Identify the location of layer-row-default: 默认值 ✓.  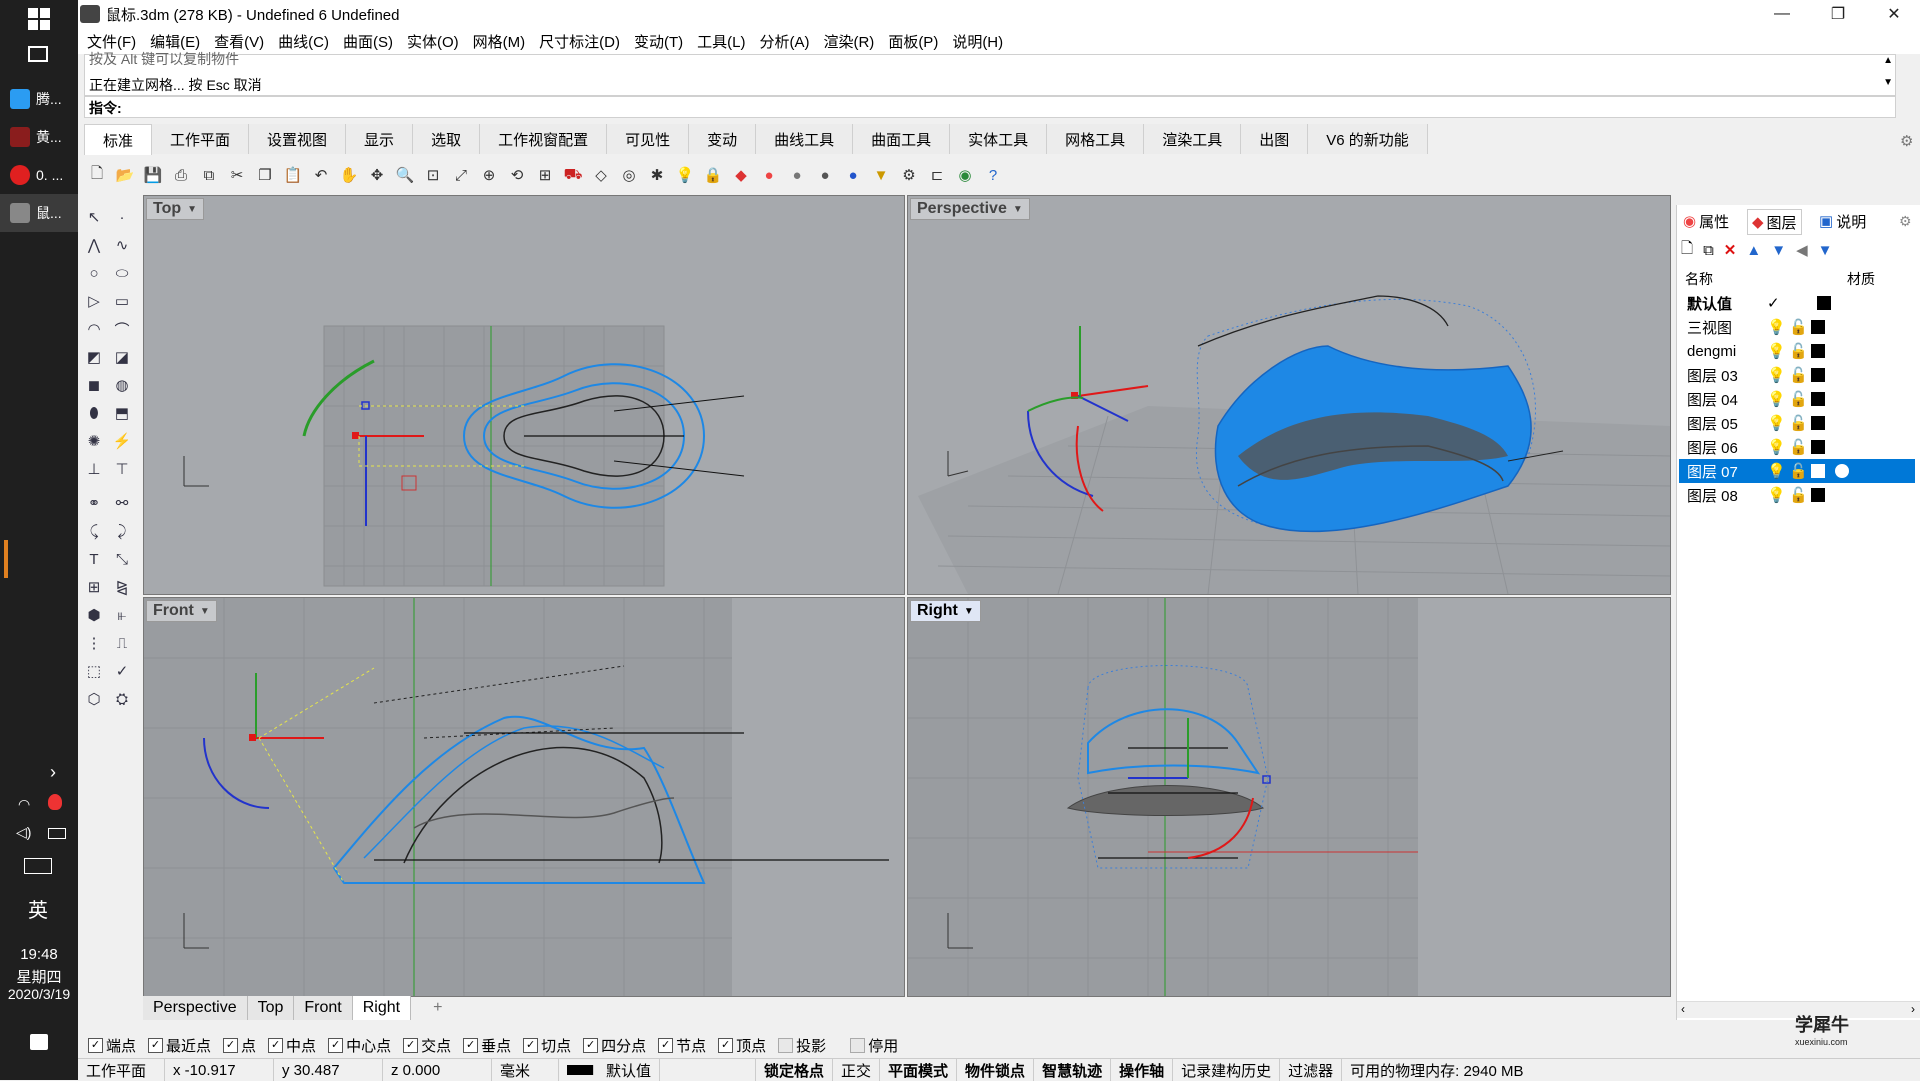
(1797, 303).